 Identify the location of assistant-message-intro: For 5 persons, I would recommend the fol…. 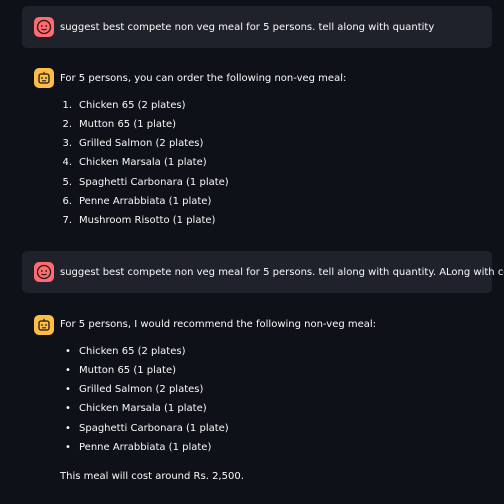
(218, 324).